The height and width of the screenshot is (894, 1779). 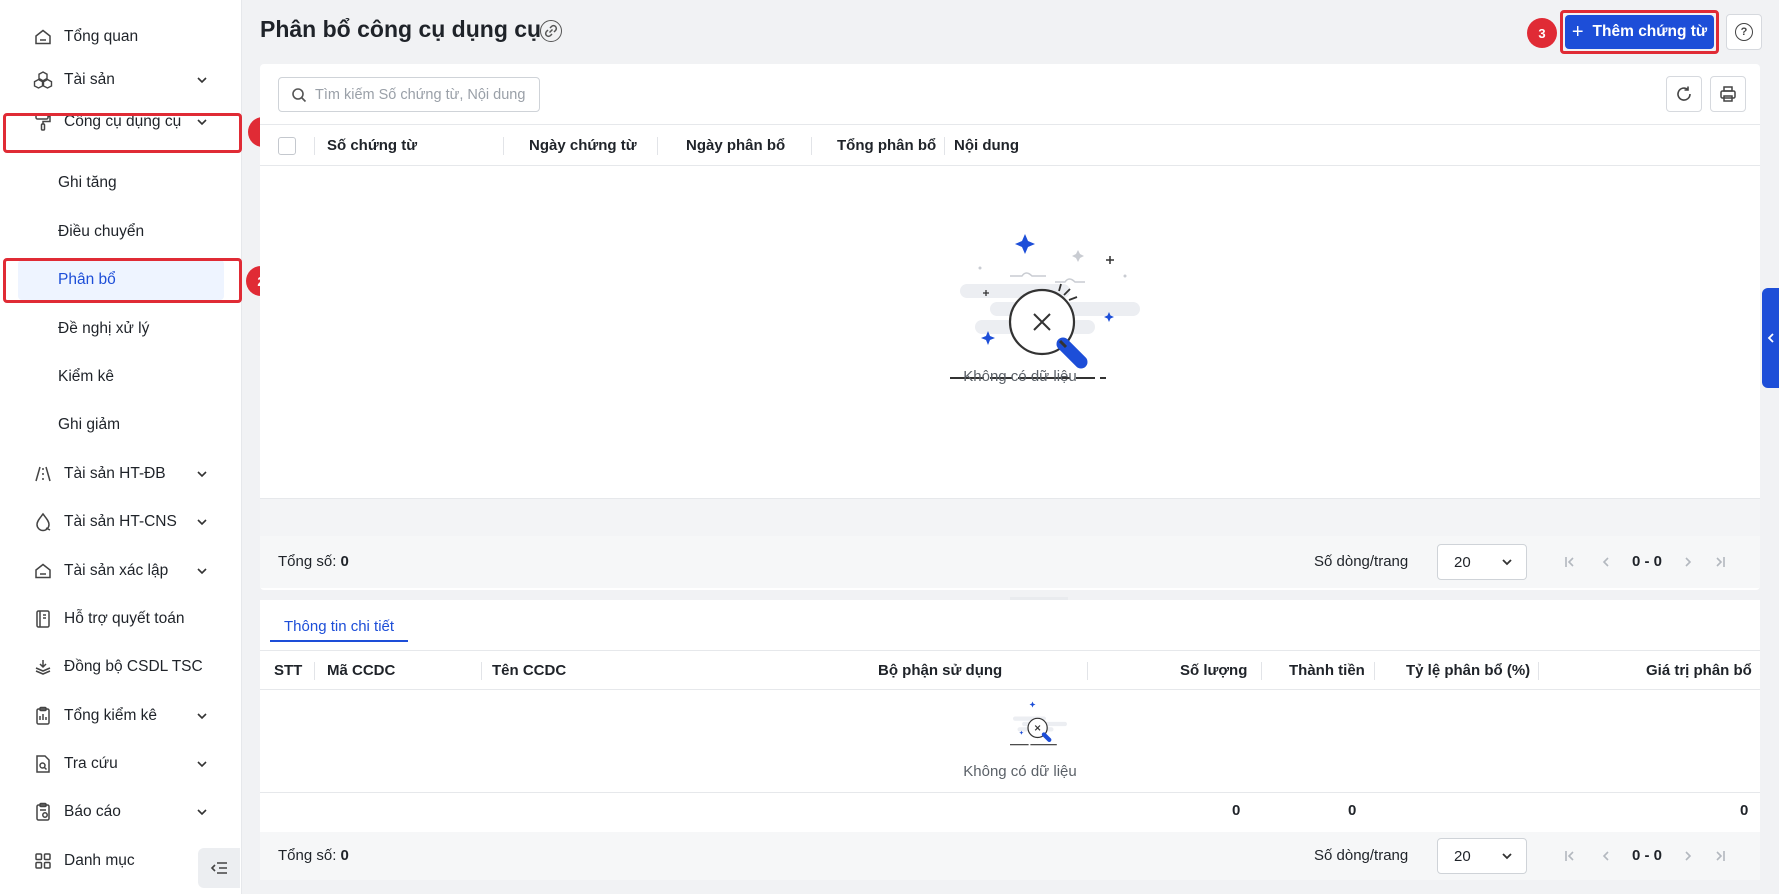 What do you see at coordinates (43, 122) in the screenshot?
I see `paint-roller-icon` at bounding box center [43, 122].